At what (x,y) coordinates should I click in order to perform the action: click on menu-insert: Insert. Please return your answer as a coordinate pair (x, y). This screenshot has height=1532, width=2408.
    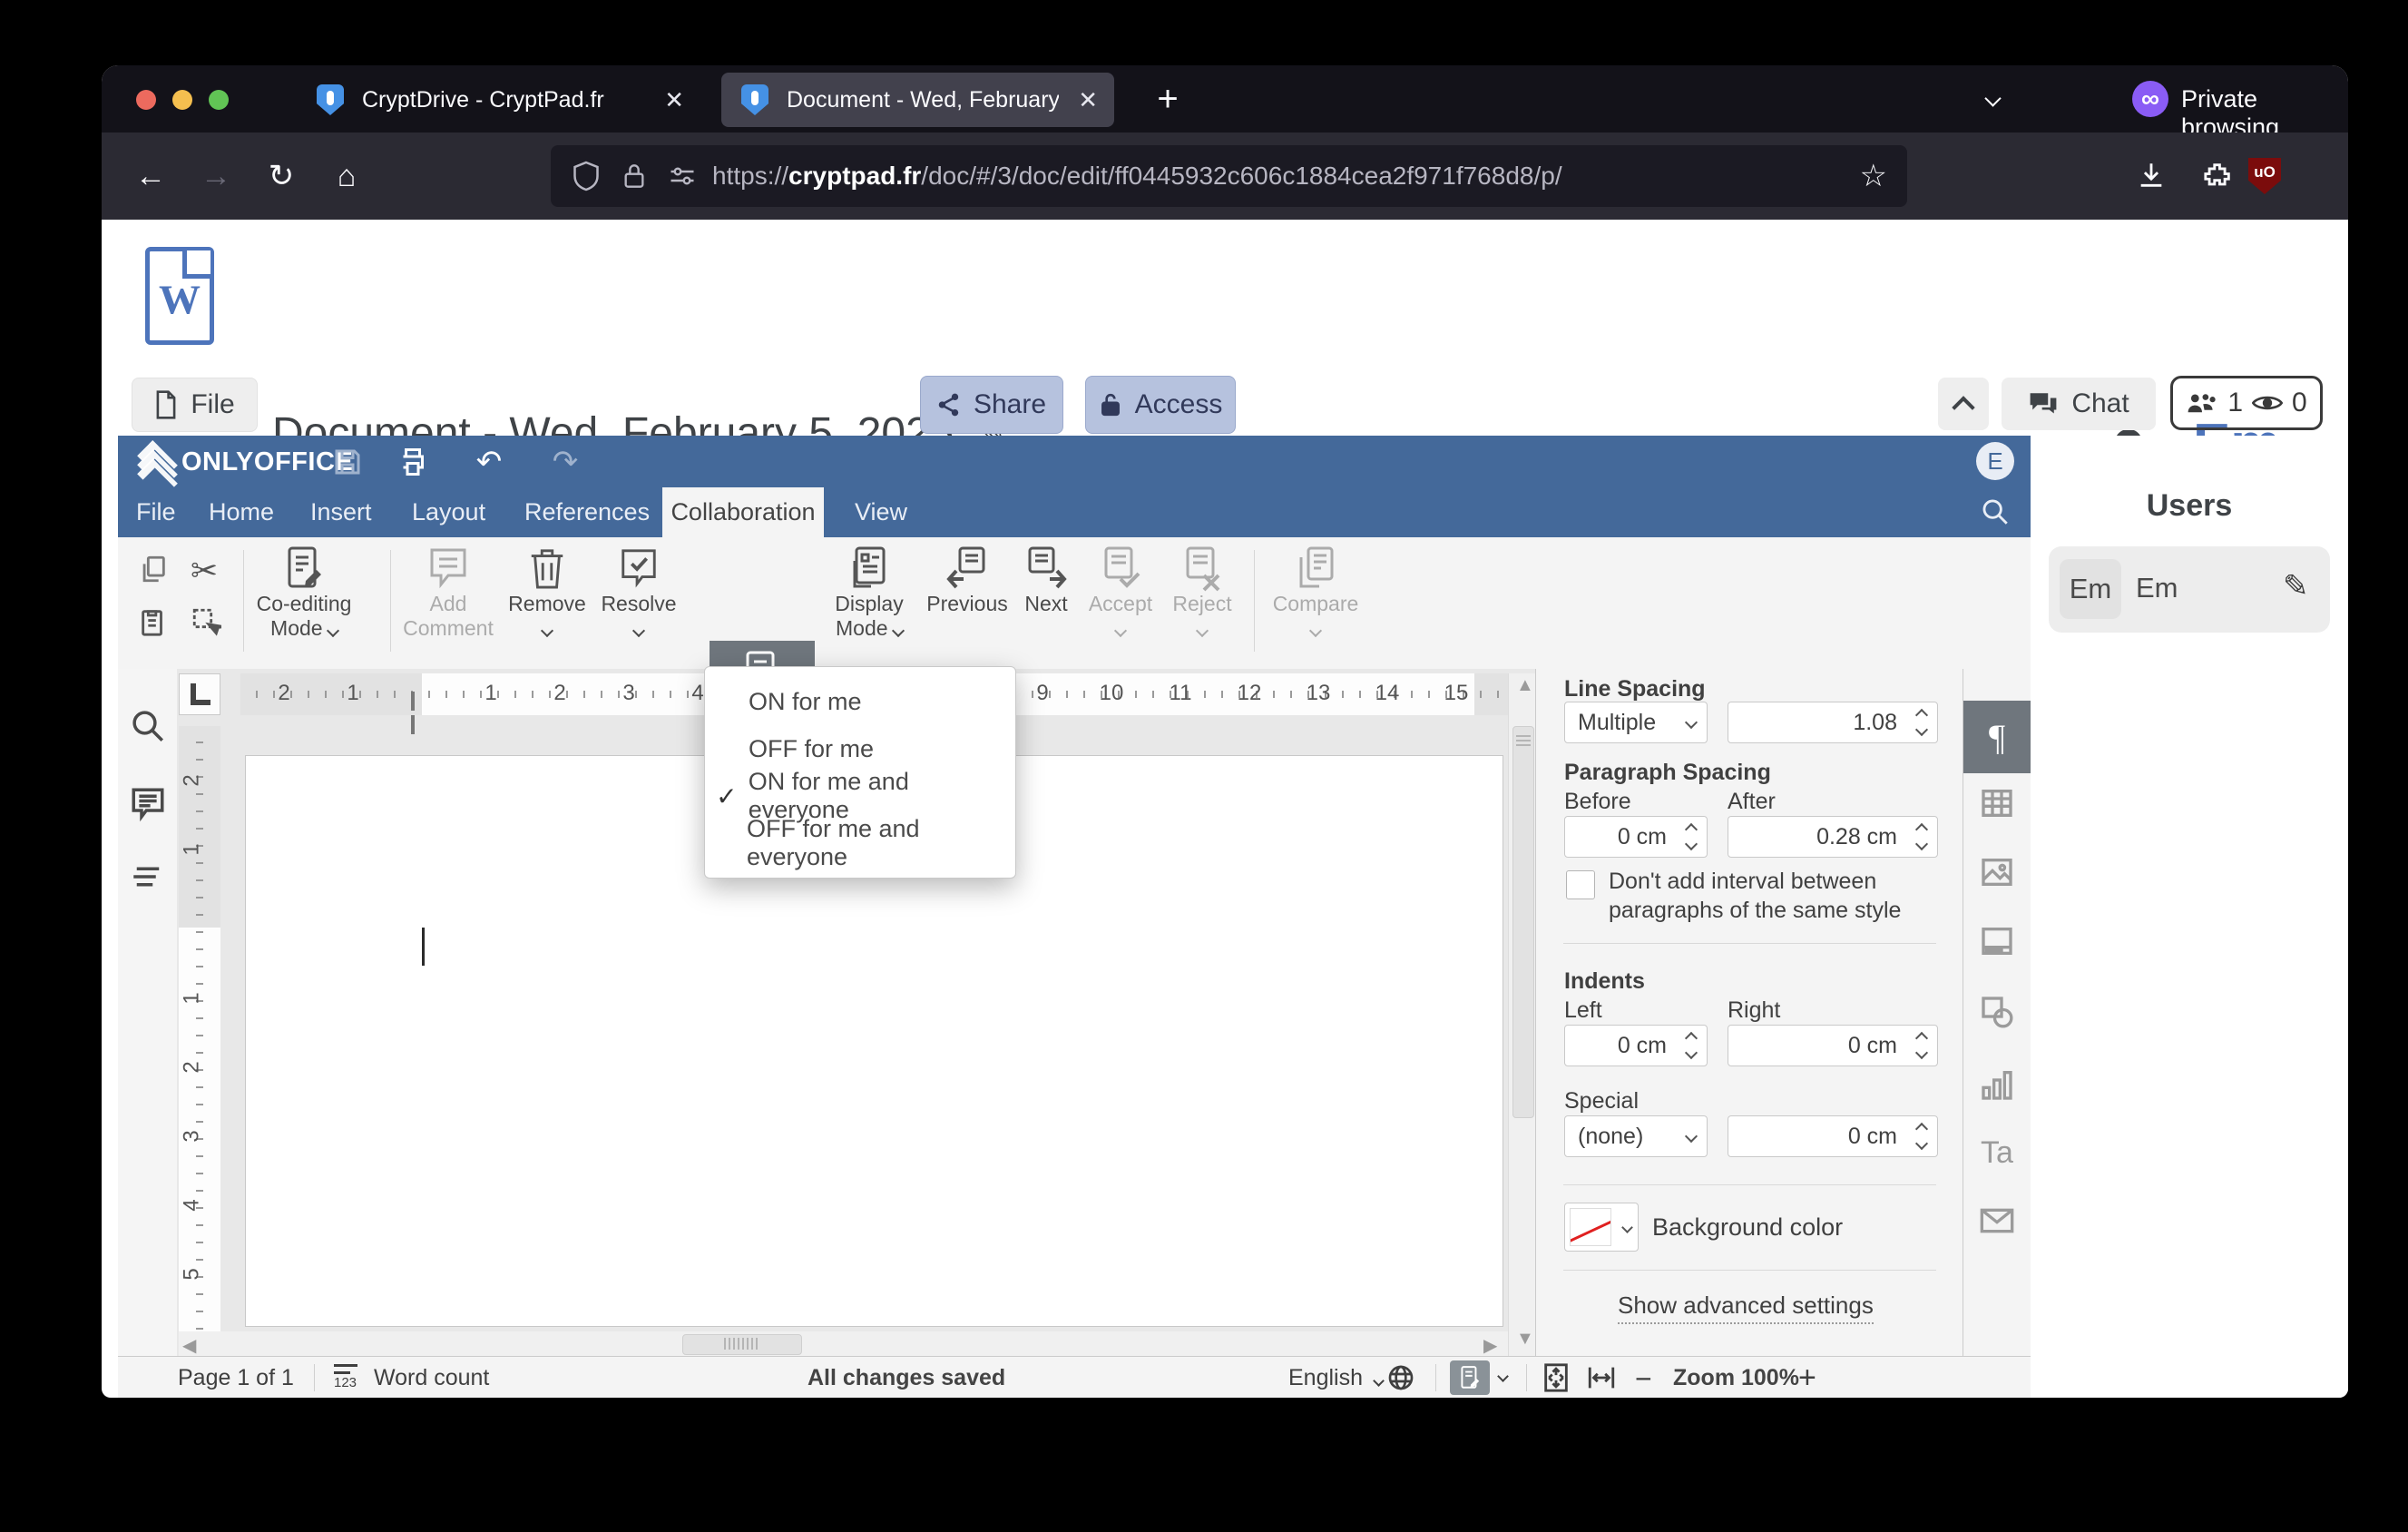
    Looking at the image, I should click on (341, 512).